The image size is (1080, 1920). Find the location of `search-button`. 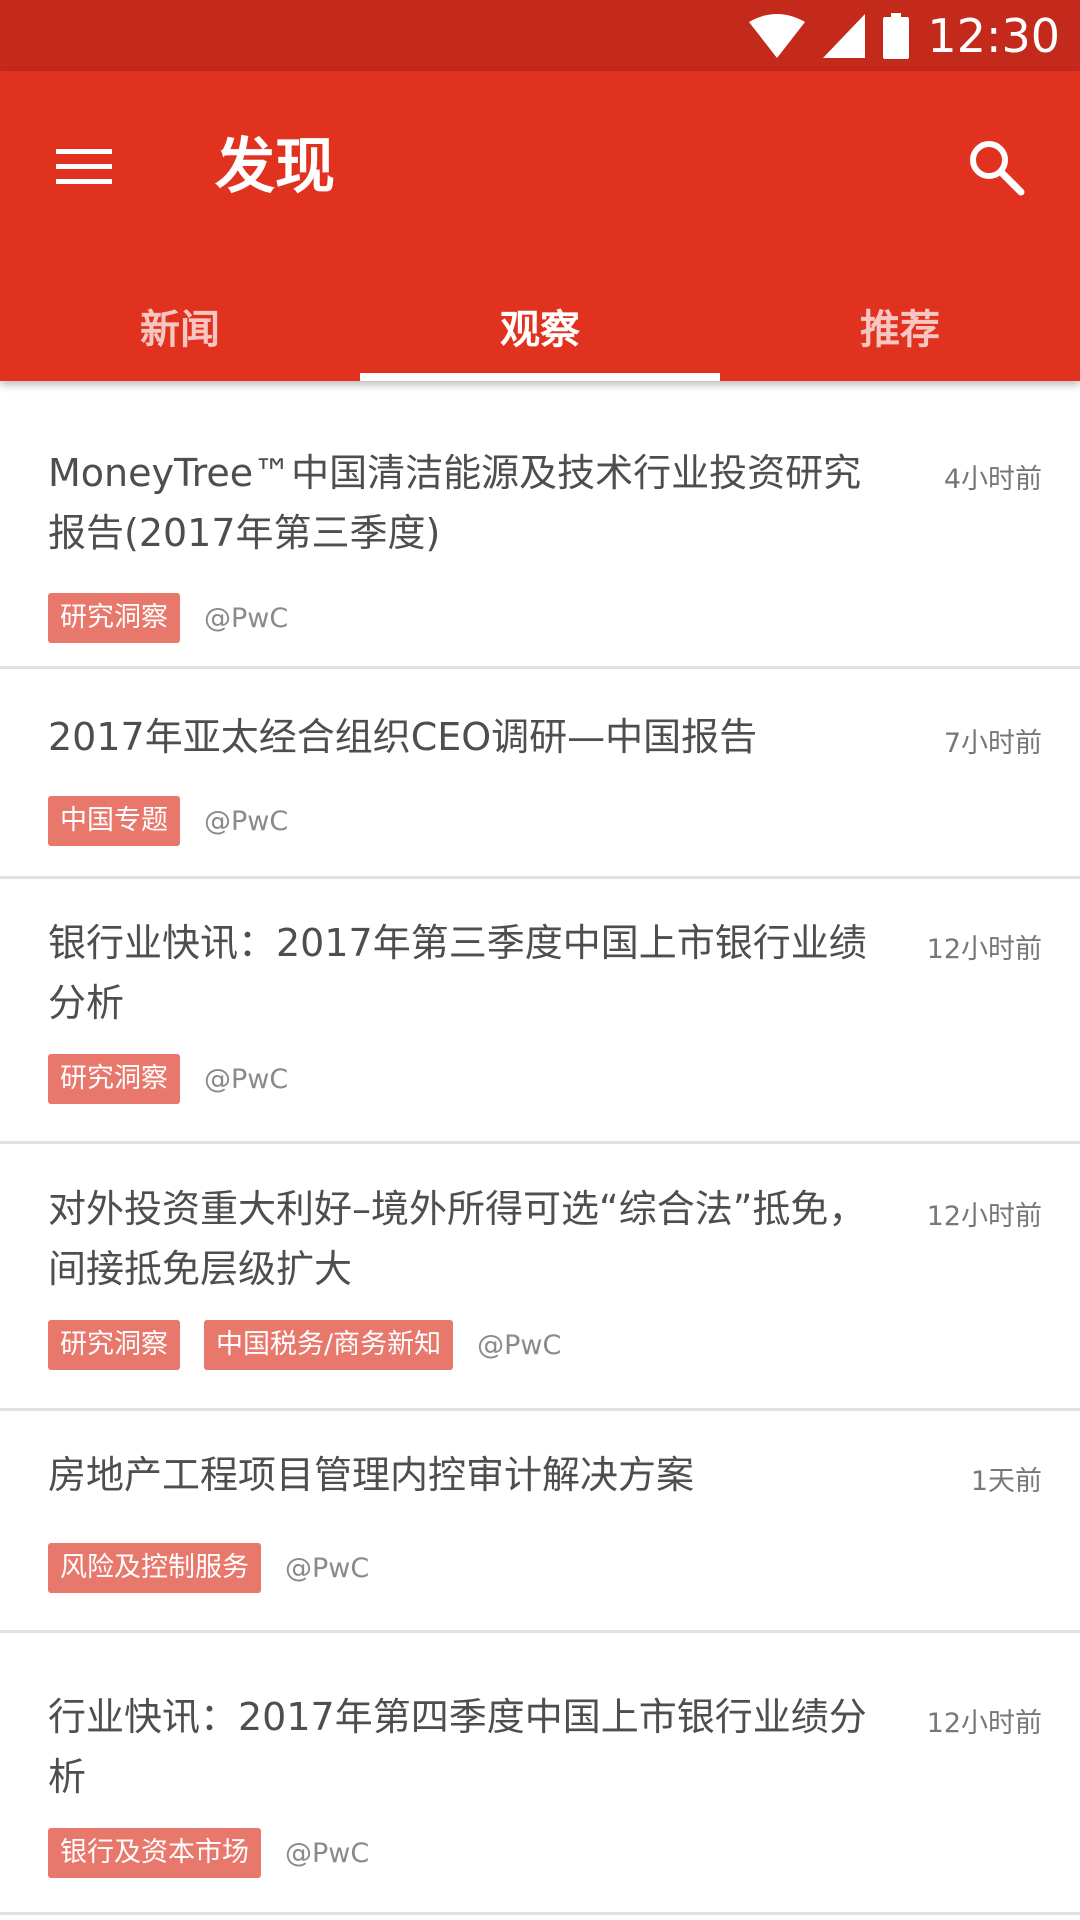

search-button is located at coordinates (996, 167).